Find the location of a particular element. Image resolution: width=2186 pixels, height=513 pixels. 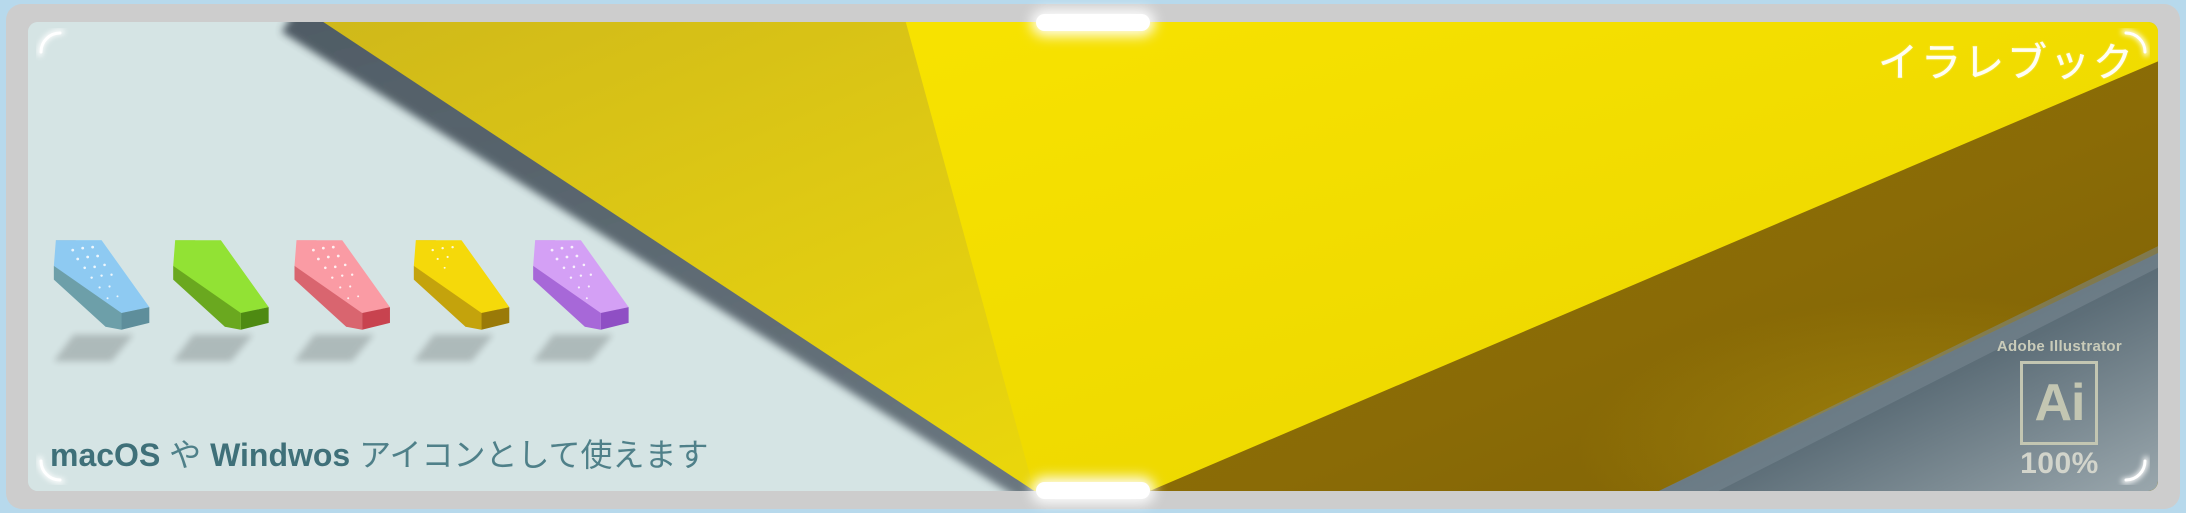

adobe-illustrator-badge: Adobe Illustrator Ai 100% is located at coordinates (2059, 409).